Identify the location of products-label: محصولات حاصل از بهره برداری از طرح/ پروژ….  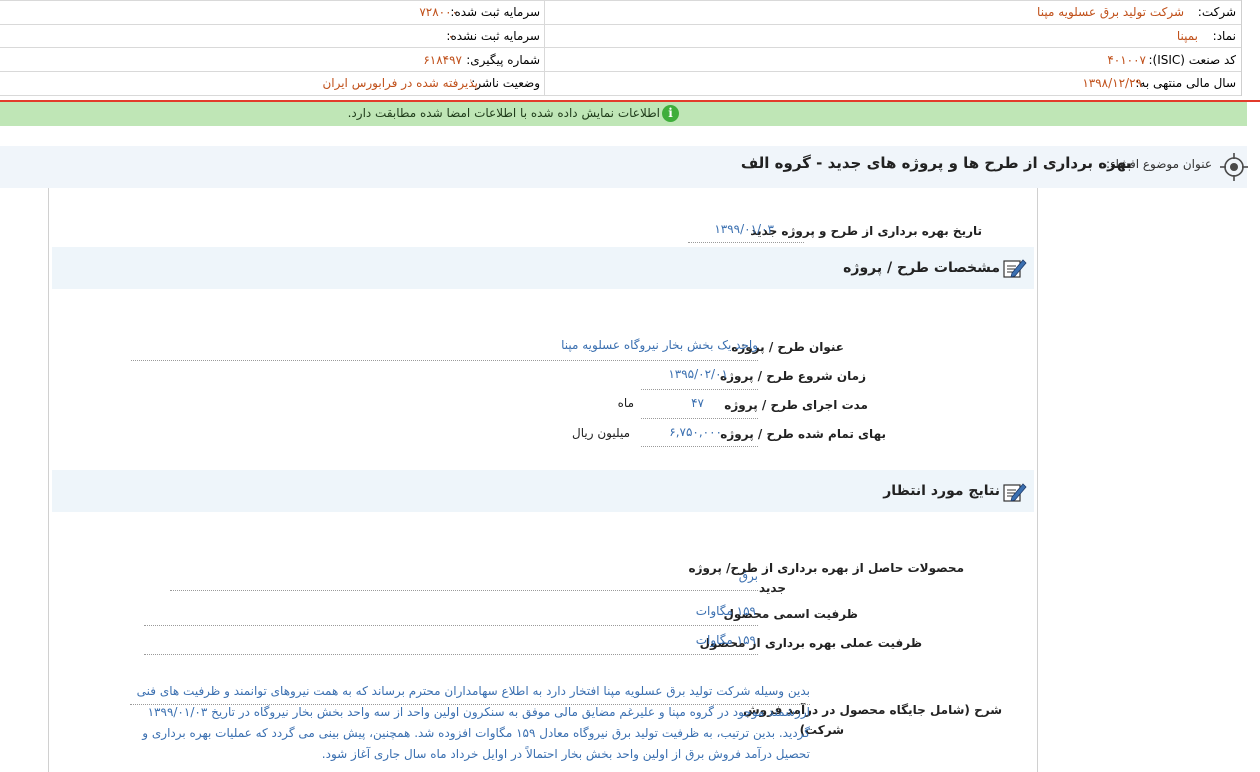
(826, 568).